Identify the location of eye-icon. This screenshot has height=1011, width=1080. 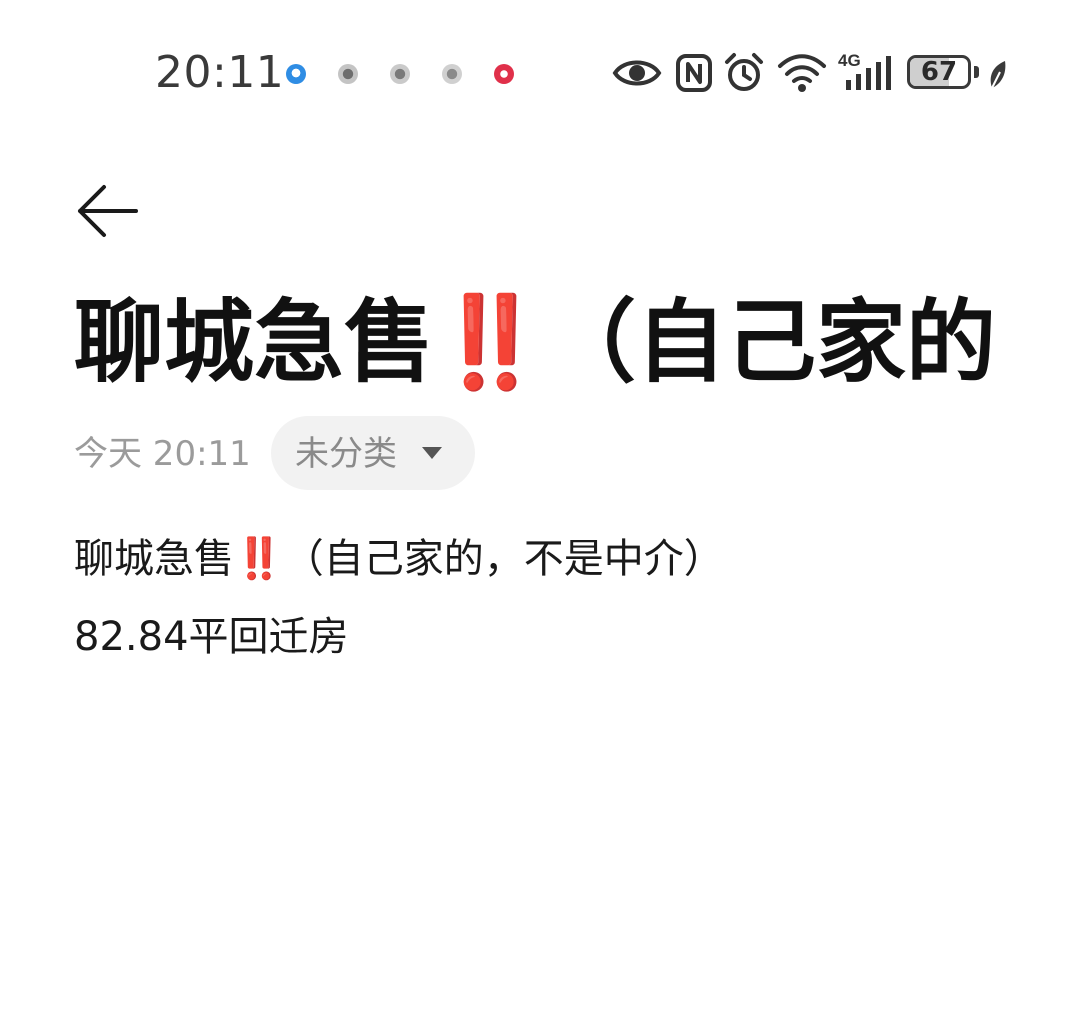
(637, 73).